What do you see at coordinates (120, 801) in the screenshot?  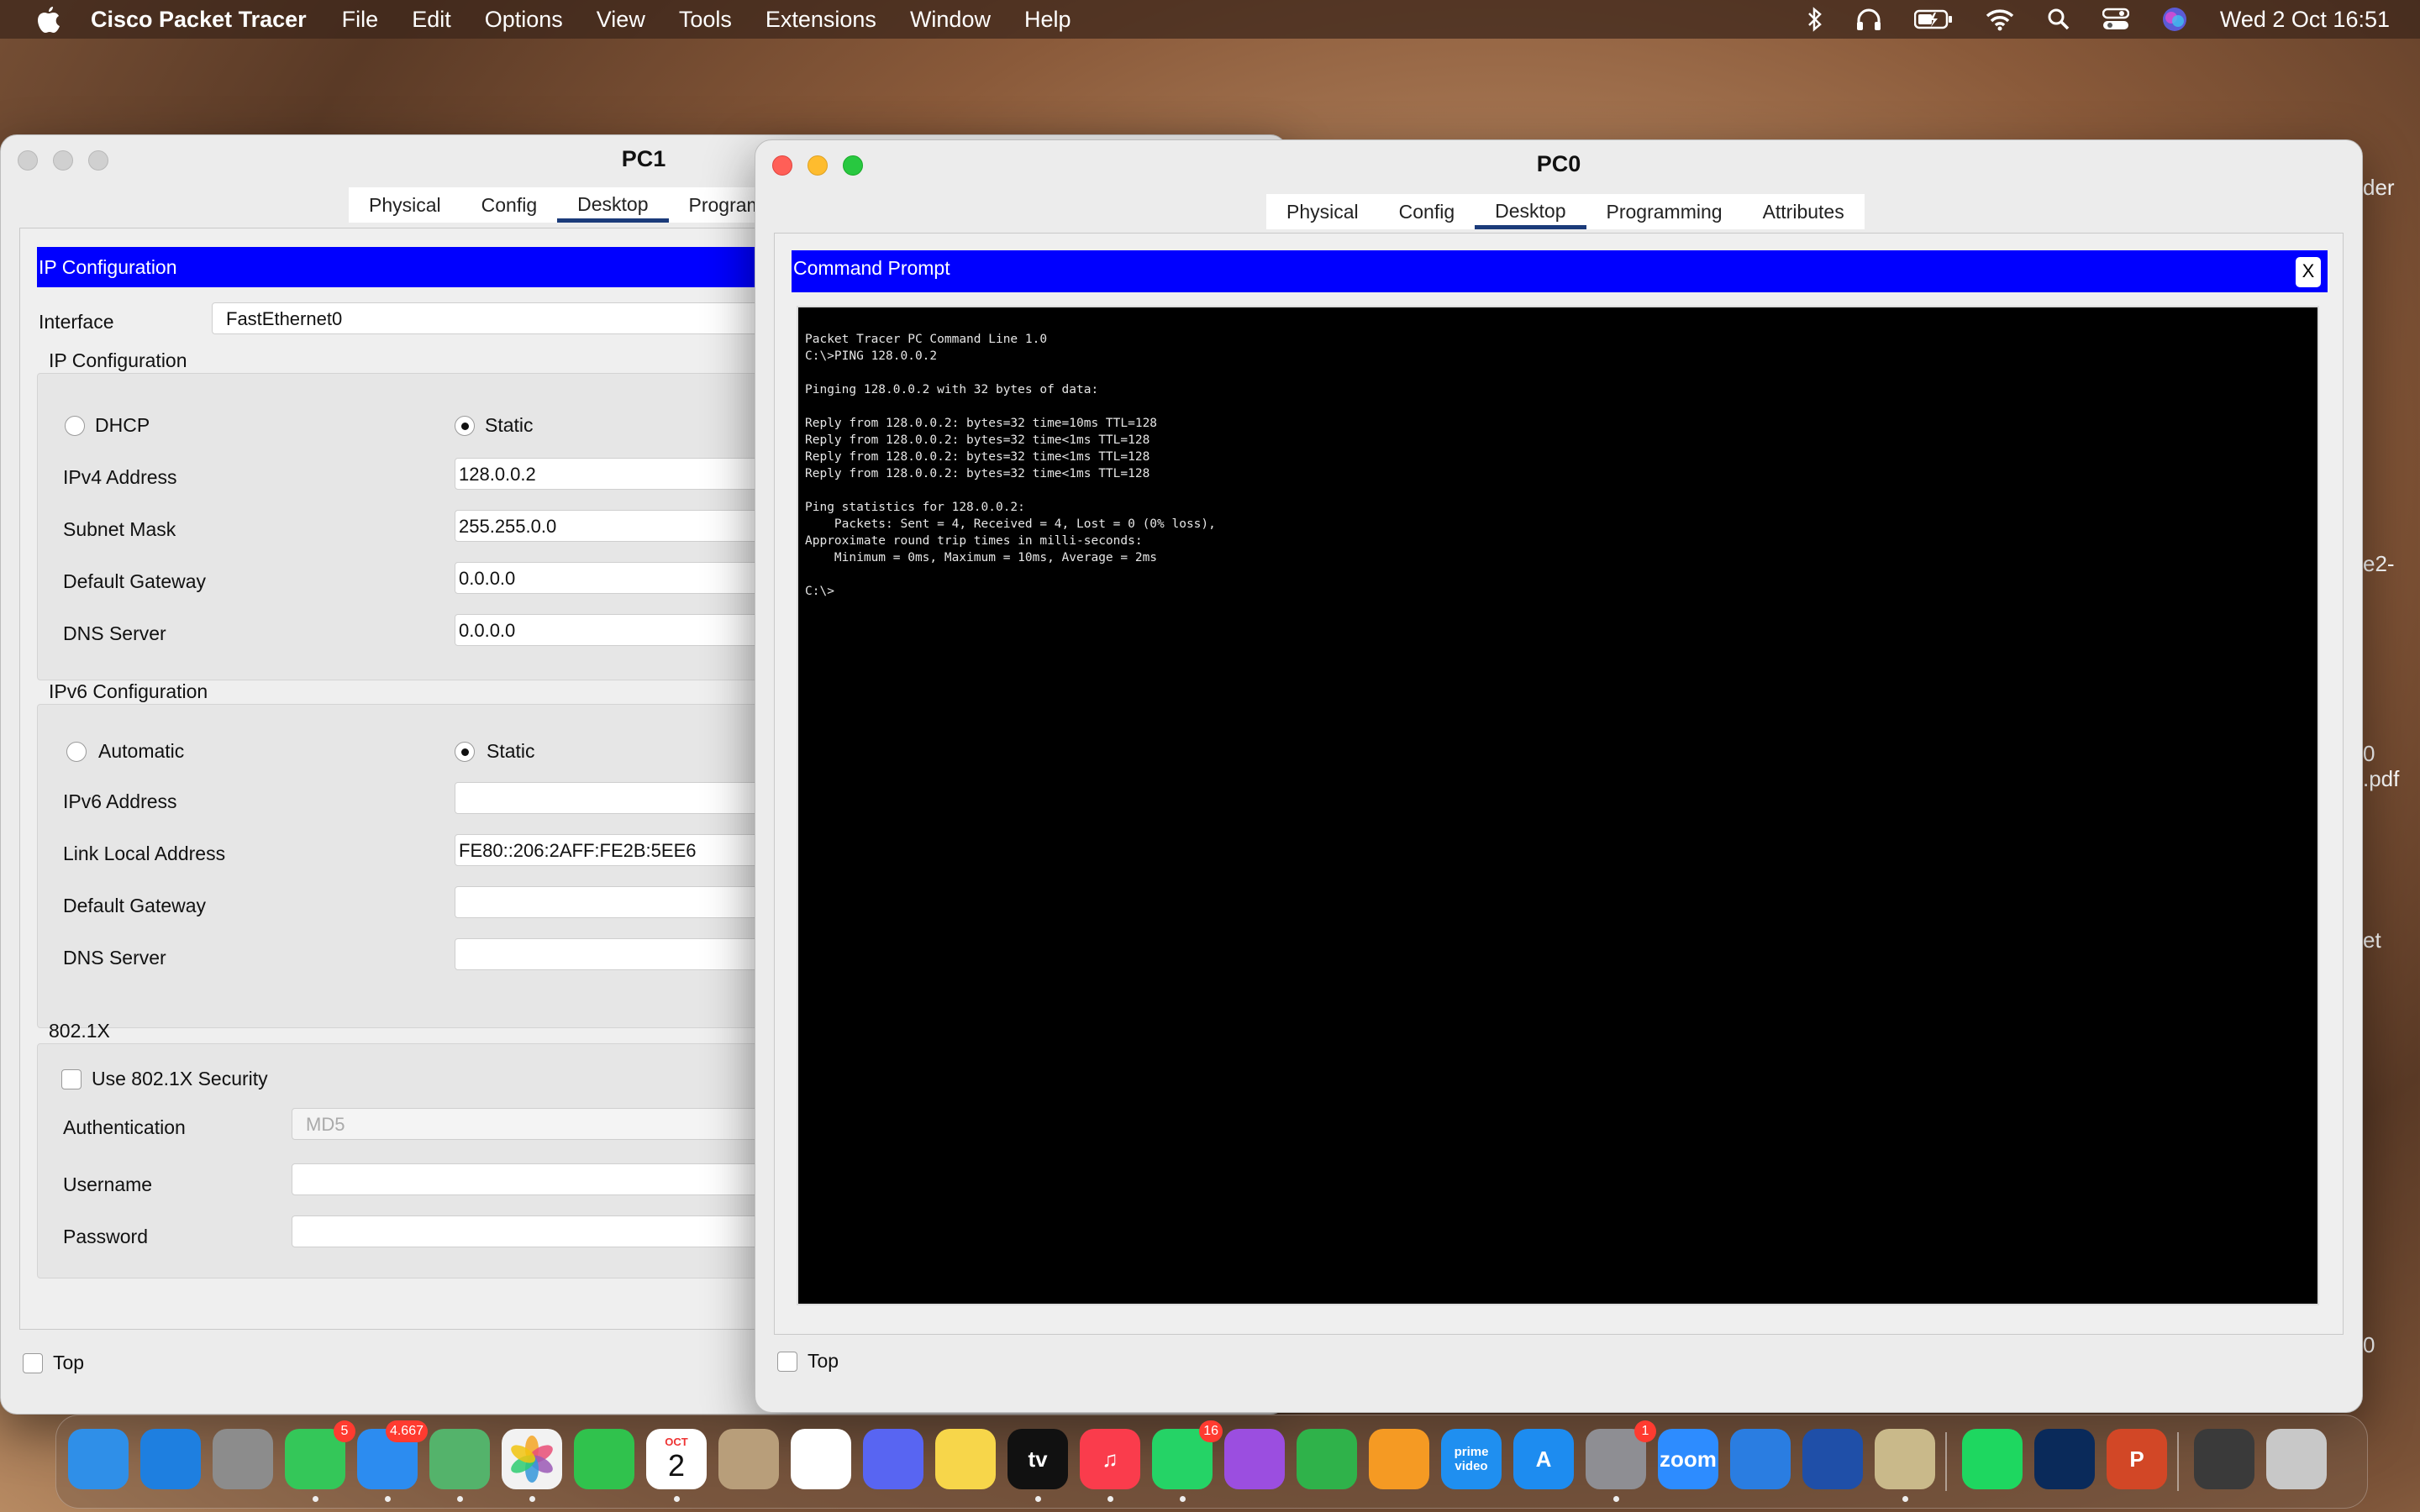 I see `ipv6-address-label: IPv6 Address` at bounding box center [120, 801].